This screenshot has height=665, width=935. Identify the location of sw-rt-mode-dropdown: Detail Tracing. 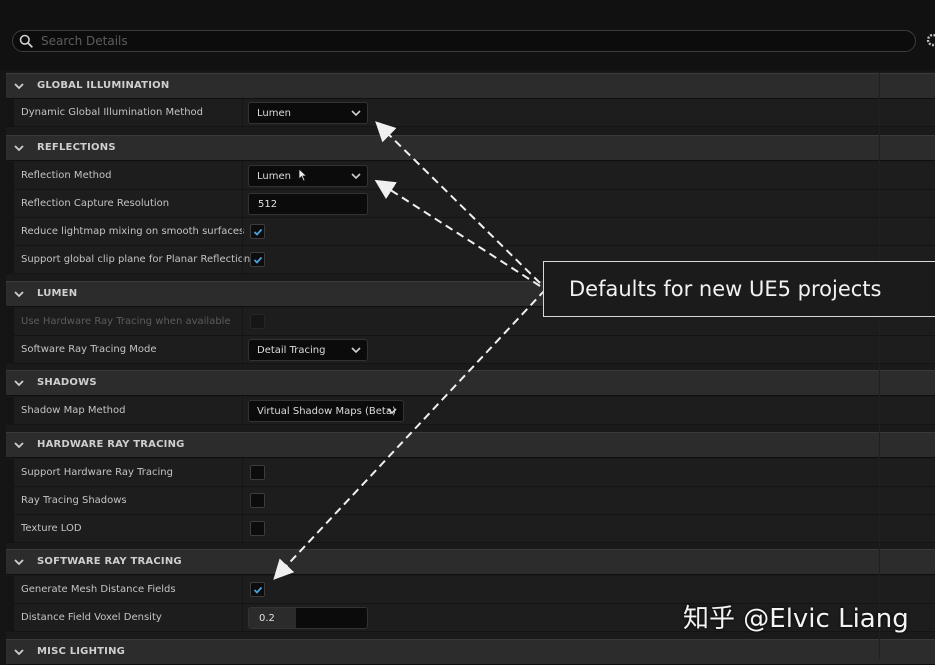
(308, 350).